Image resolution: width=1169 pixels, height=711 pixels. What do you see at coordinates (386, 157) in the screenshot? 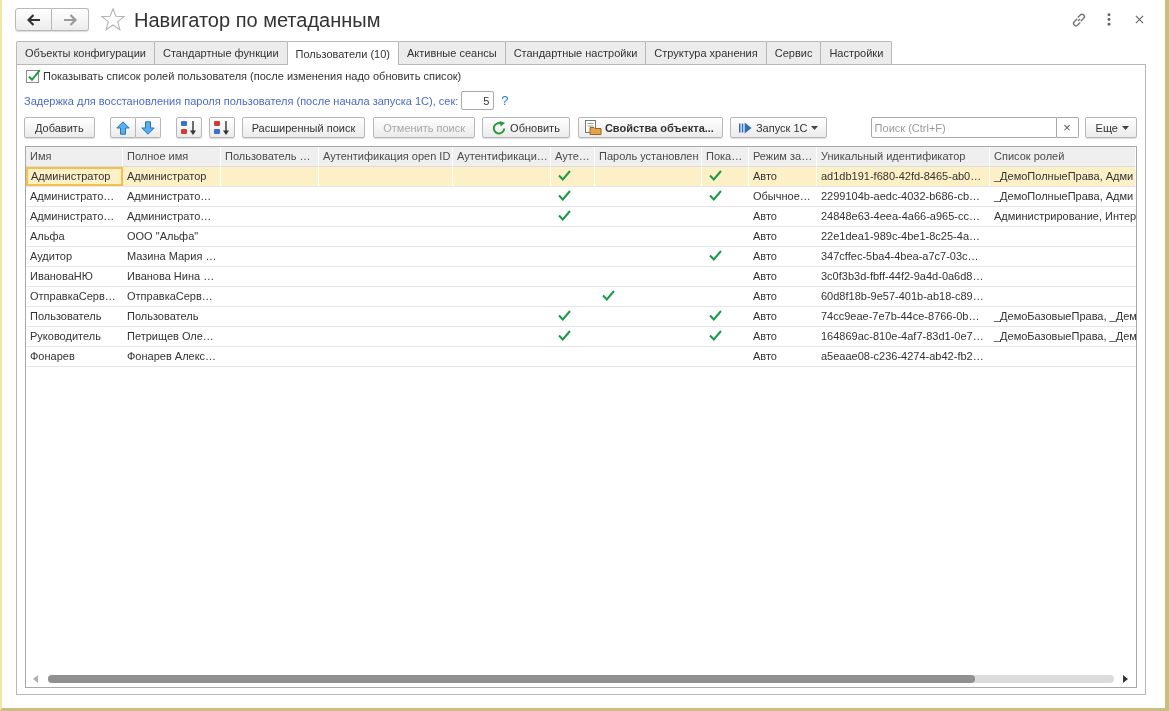
I see `column-header: Аутентификация open ID` at bounding box center [386, 157].